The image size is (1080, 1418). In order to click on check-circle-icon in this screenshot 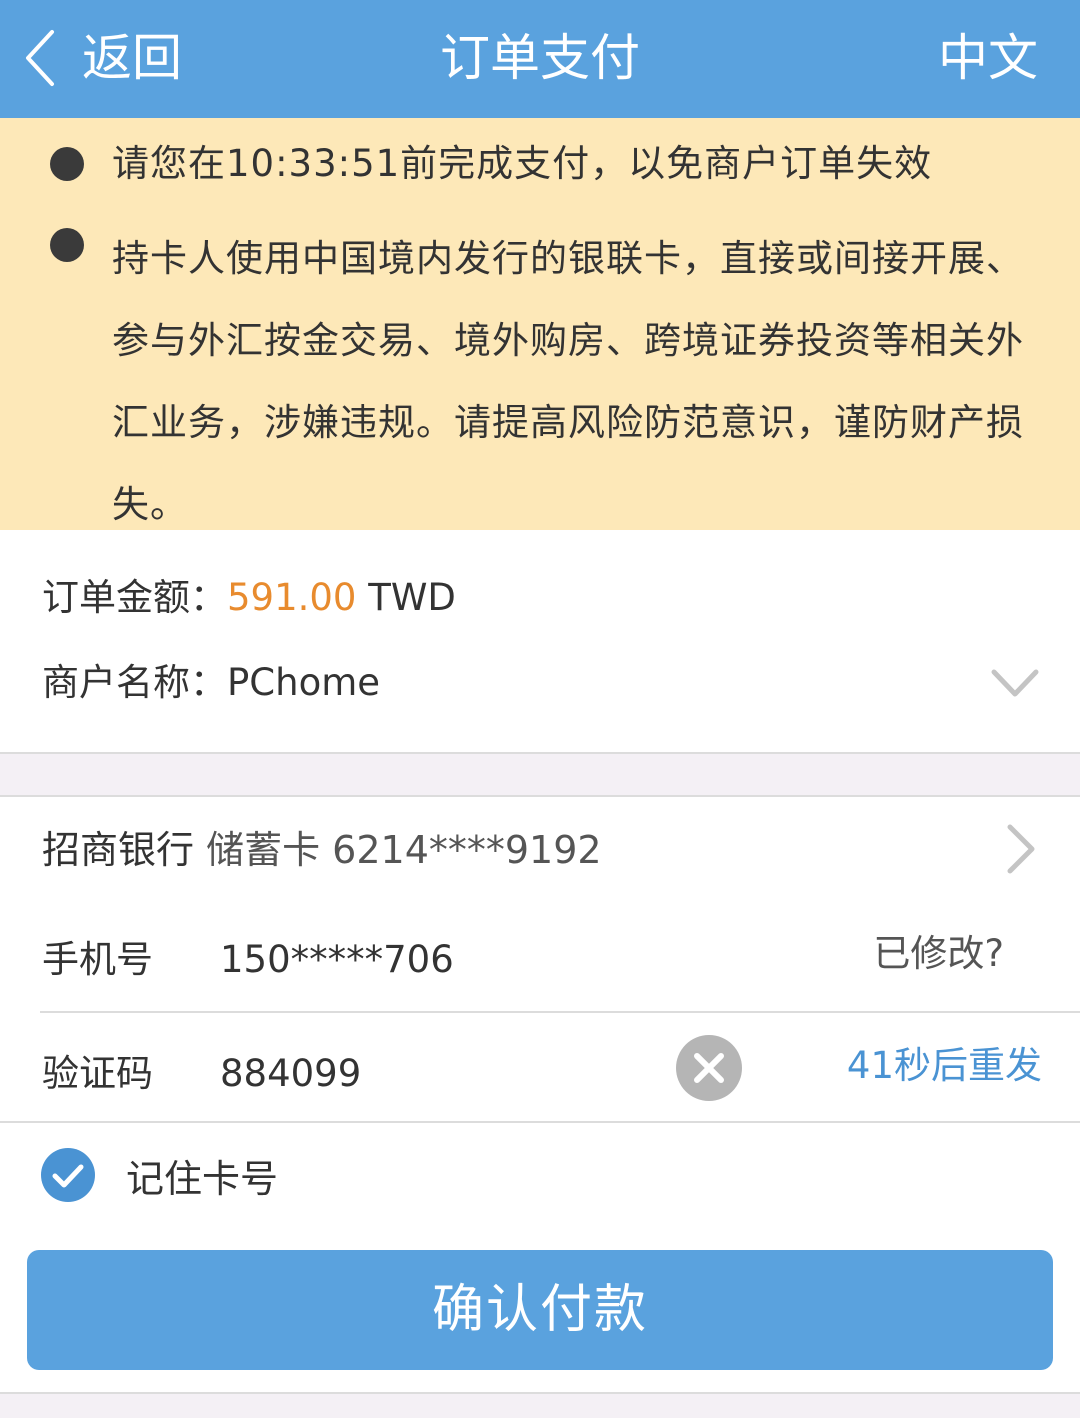, I will do `click(68, 1175)`.